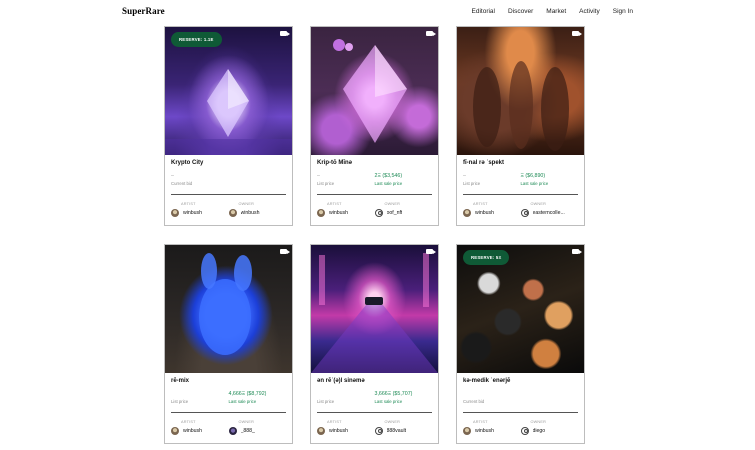  Describe the element at coordinates (228, 382) in the screenshot. I see `artwork-title: rē-mix` at that location.